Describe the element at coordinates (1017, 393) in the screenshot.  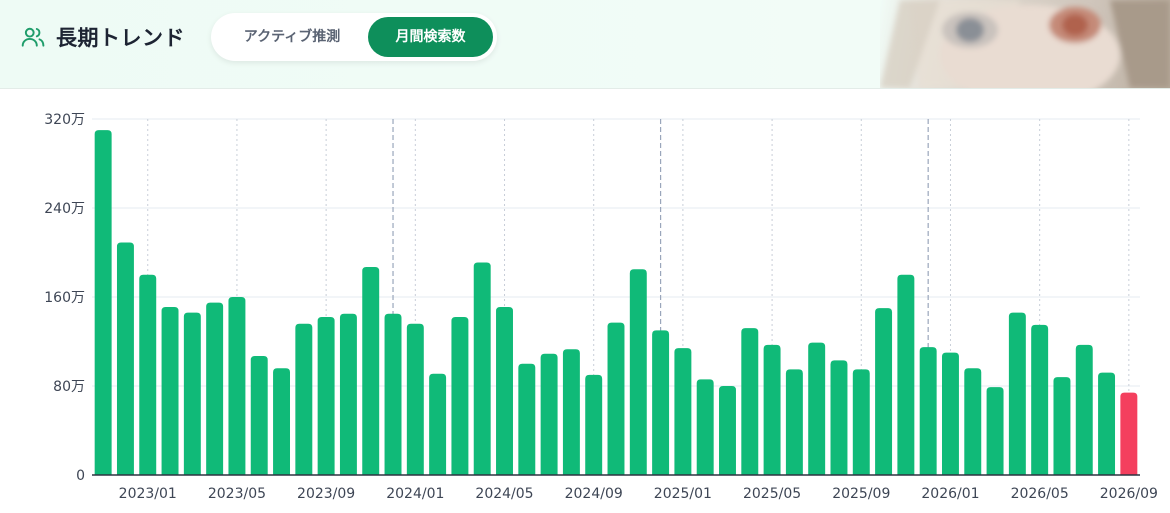
I see `bar: 2026/04` at that location.